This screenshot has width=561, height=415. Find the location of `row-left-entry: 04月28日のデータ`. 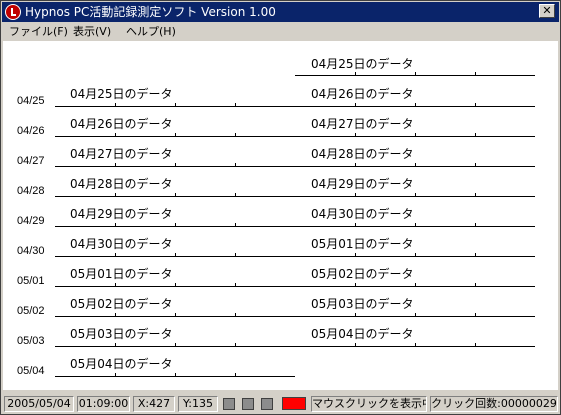

row-left-entry: 04月28日のデータ is located at coordinates (121, 184).